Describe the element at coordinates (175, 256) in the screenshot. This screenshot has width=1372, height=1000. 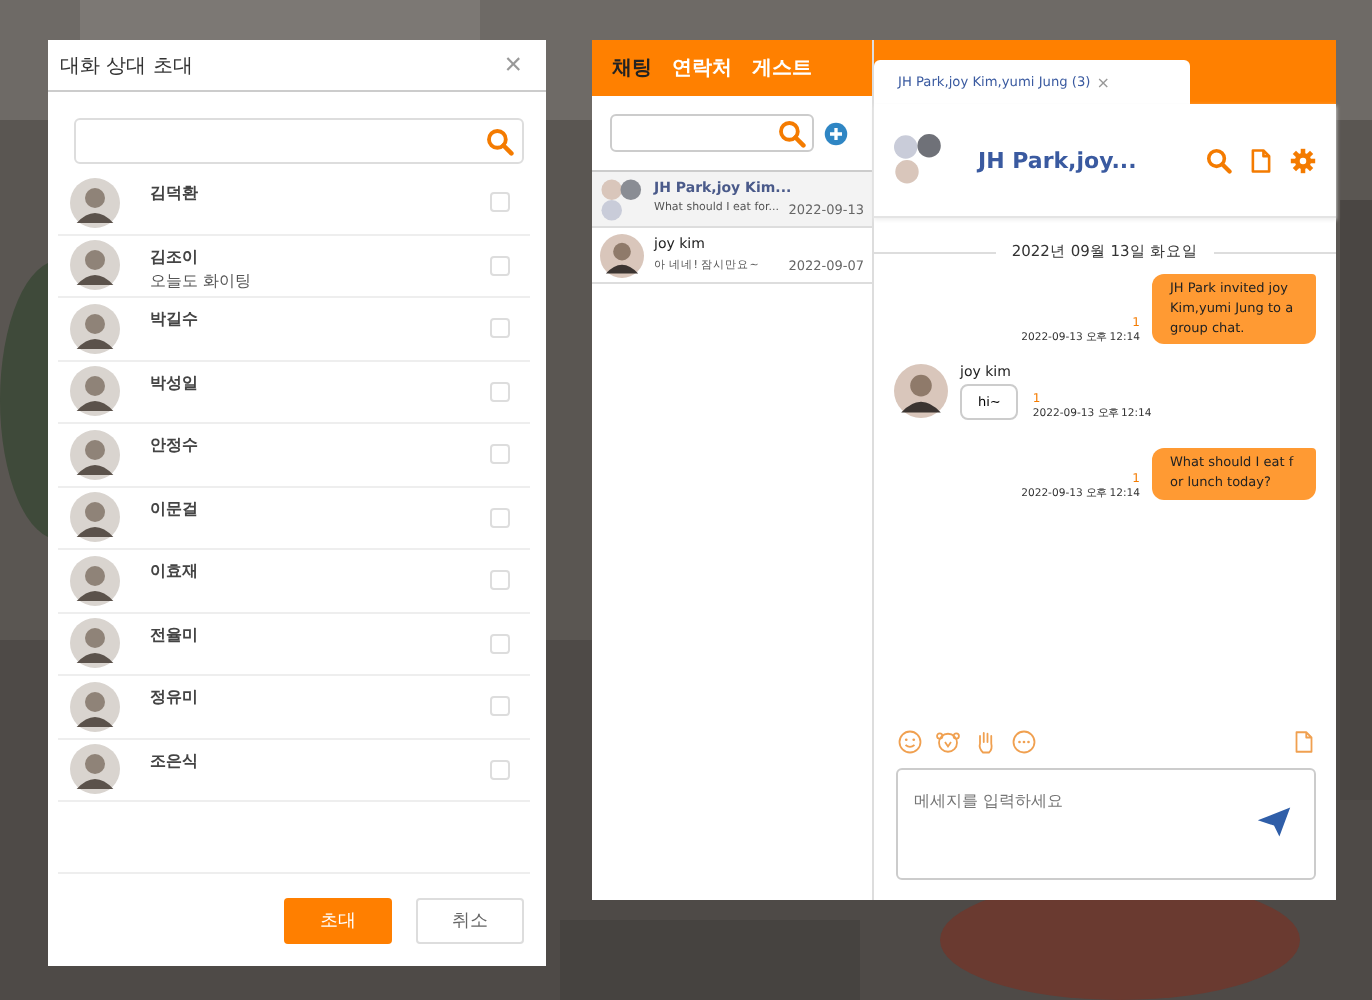
I see `contact-name: 김조이` at that location.